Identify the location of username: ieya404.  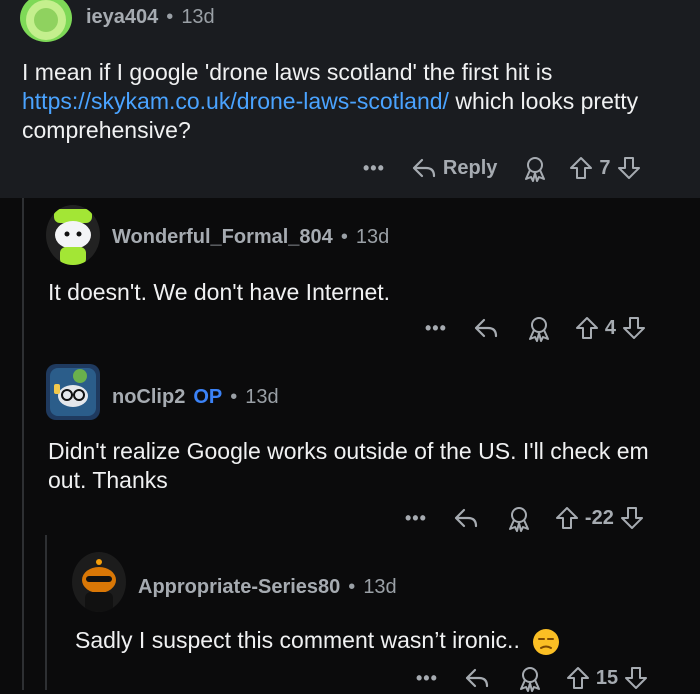
(122, 17).